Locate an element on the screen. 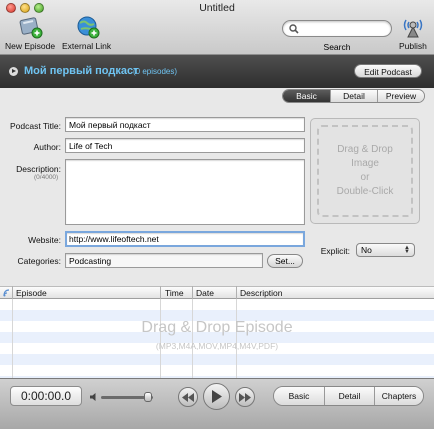 Image resolution: width=434 pixels, height=429 pixels. view-tab-group: Basic Detail Preview is located at coordinates (353, 96).